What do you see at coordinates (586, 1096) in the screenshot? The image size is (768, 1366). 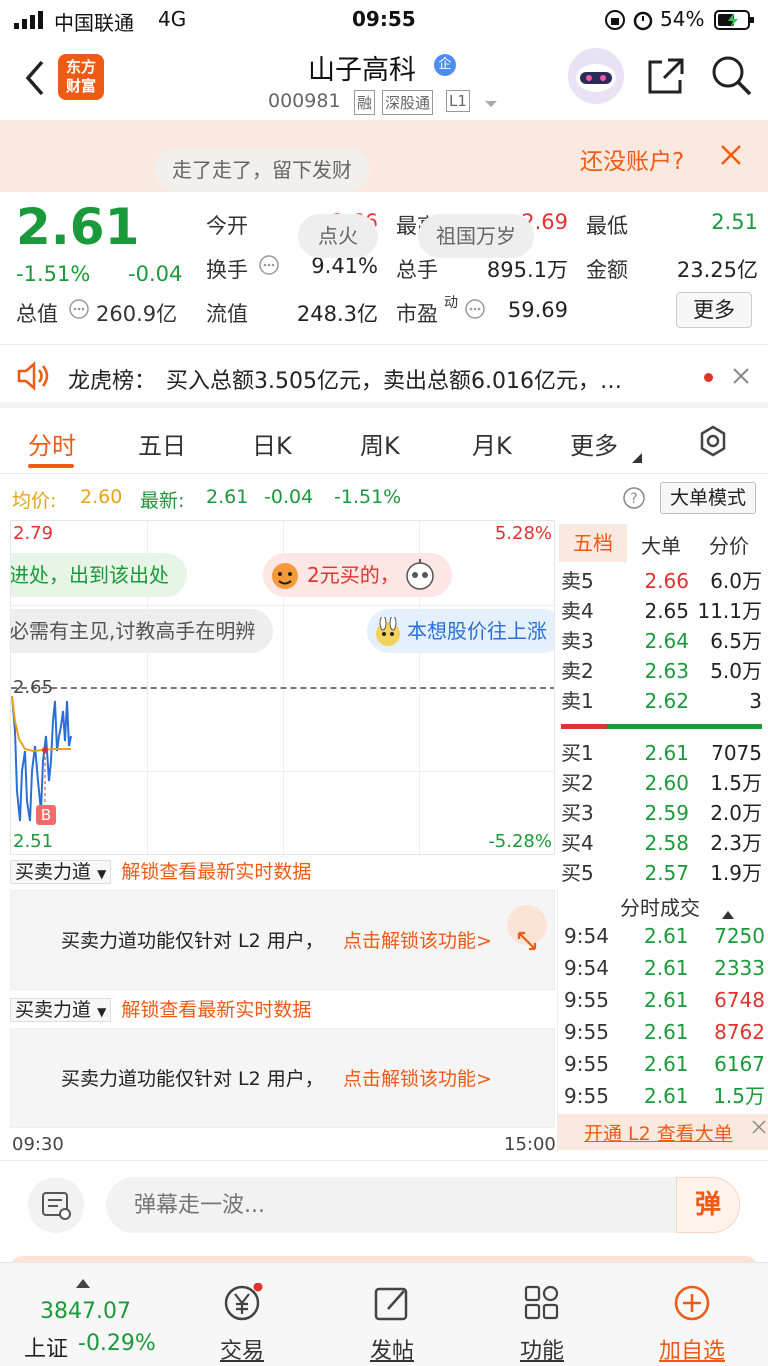 I see `trade-time: 9:55` at bounding box center [586, 1096].